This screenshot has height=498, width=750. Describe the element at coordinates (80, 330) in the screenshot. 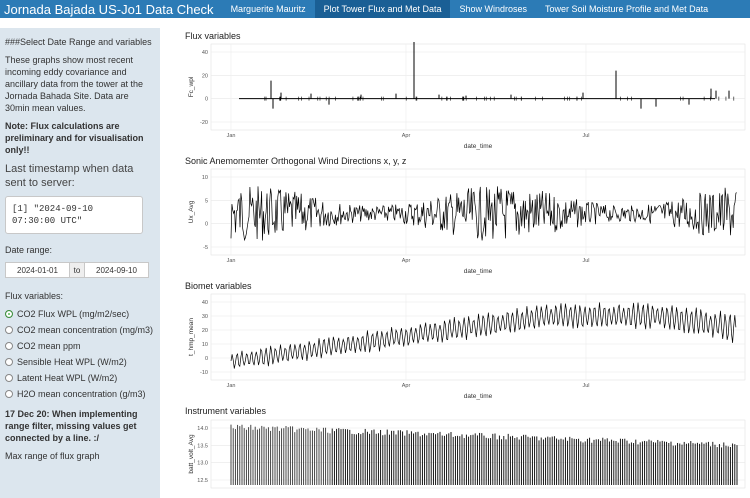

I see `flux-radio-option: CO2 mean concentration (mg/m3)` at that location.